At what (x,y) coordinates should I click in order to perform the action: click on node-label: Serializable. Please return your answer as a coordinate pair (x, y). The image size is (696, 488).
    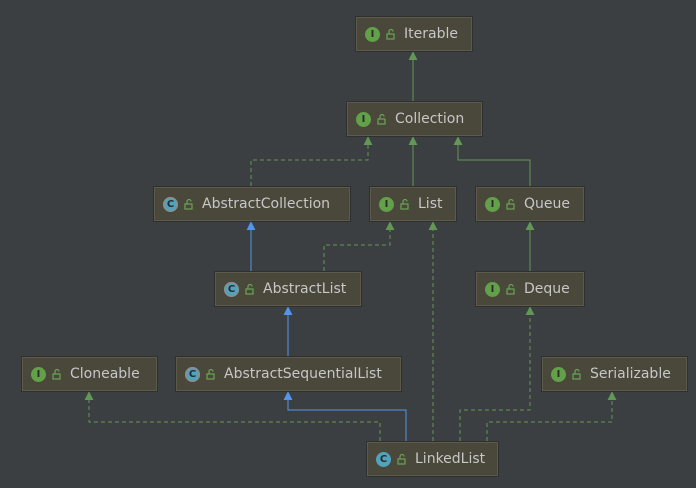
    Looking at the image, I should click on (630, 374).